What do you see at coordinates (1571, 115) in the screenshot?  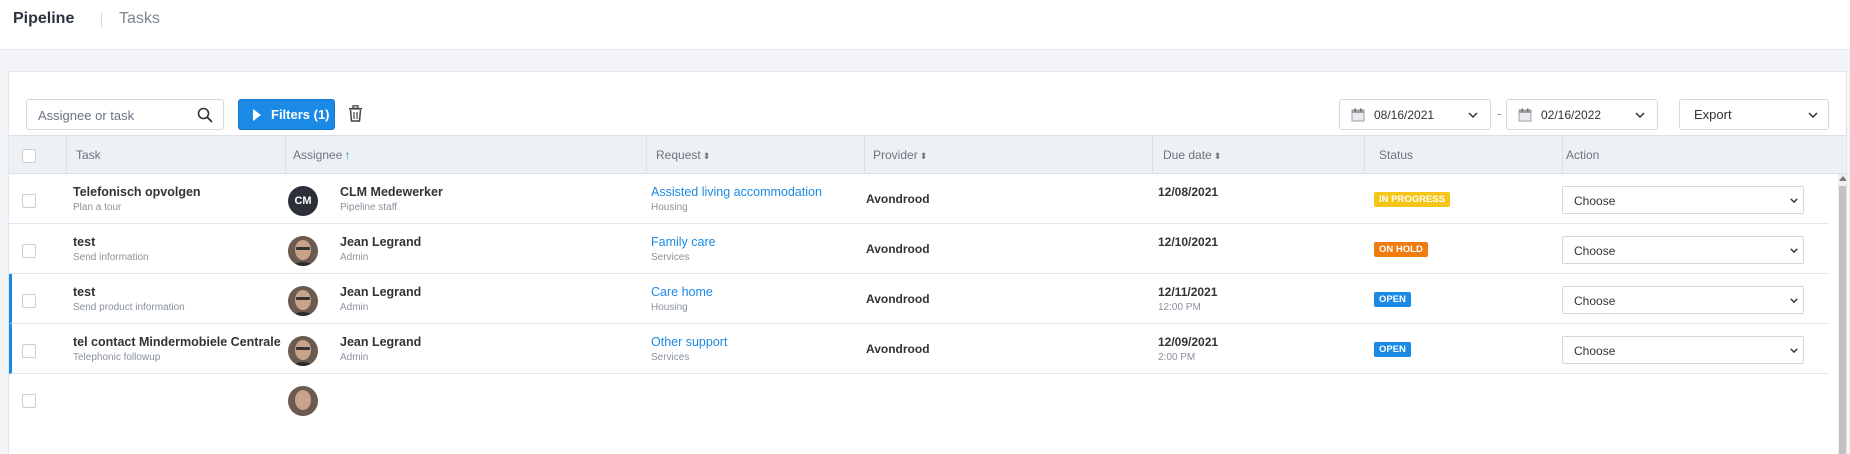 I see `date-to-value: 02/16/2022` at bounding box center [1571, 115].